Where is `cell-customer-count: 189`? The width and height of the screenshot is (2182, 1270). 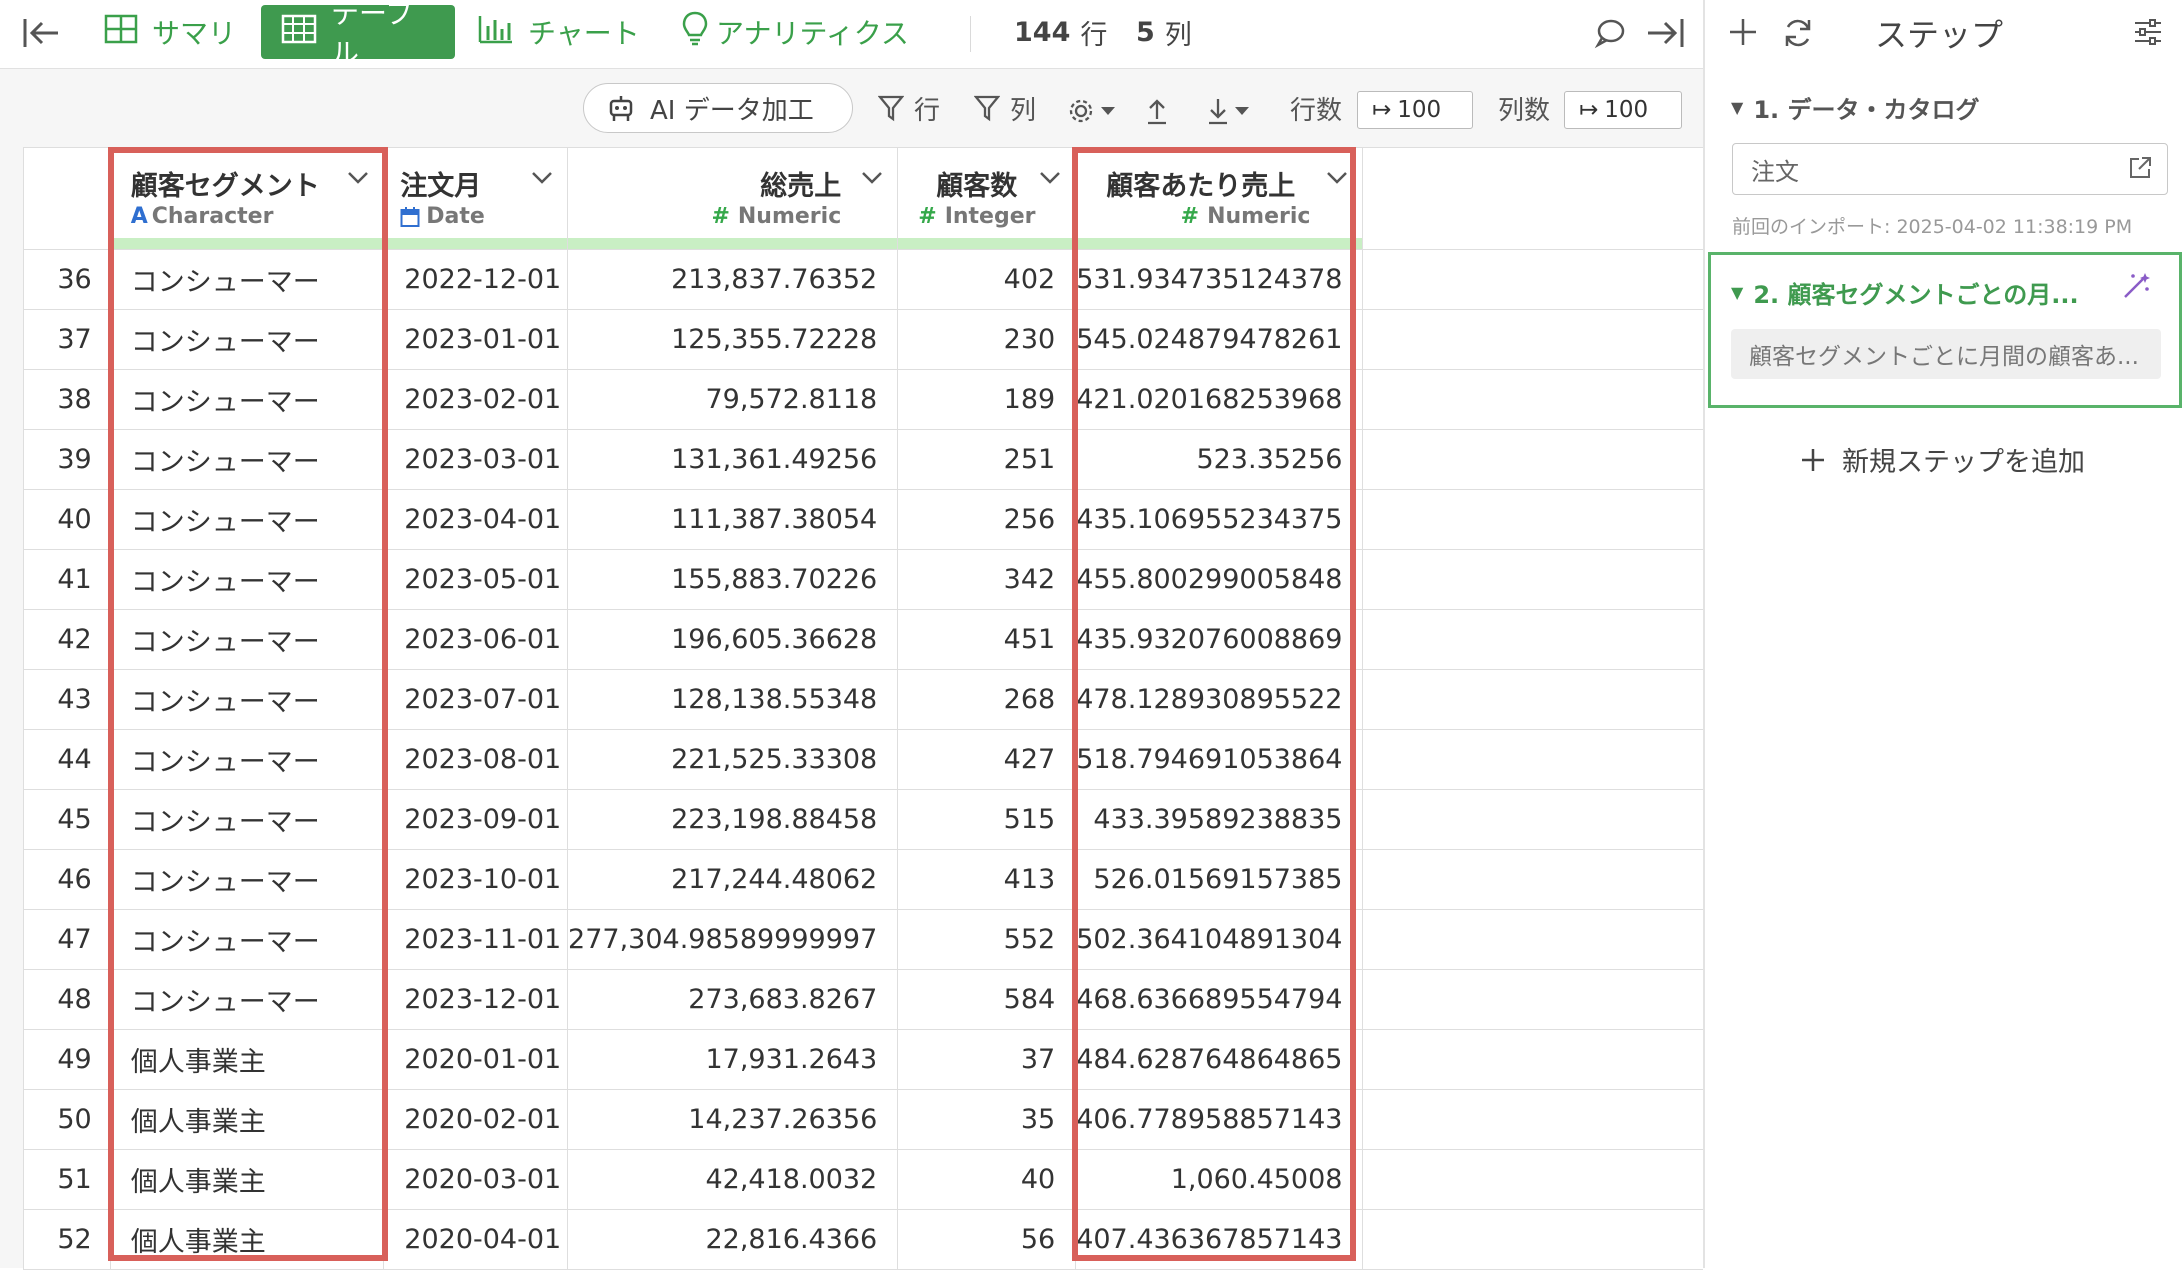 cell-customer-count: 189 is located at coordinates (987, 399).